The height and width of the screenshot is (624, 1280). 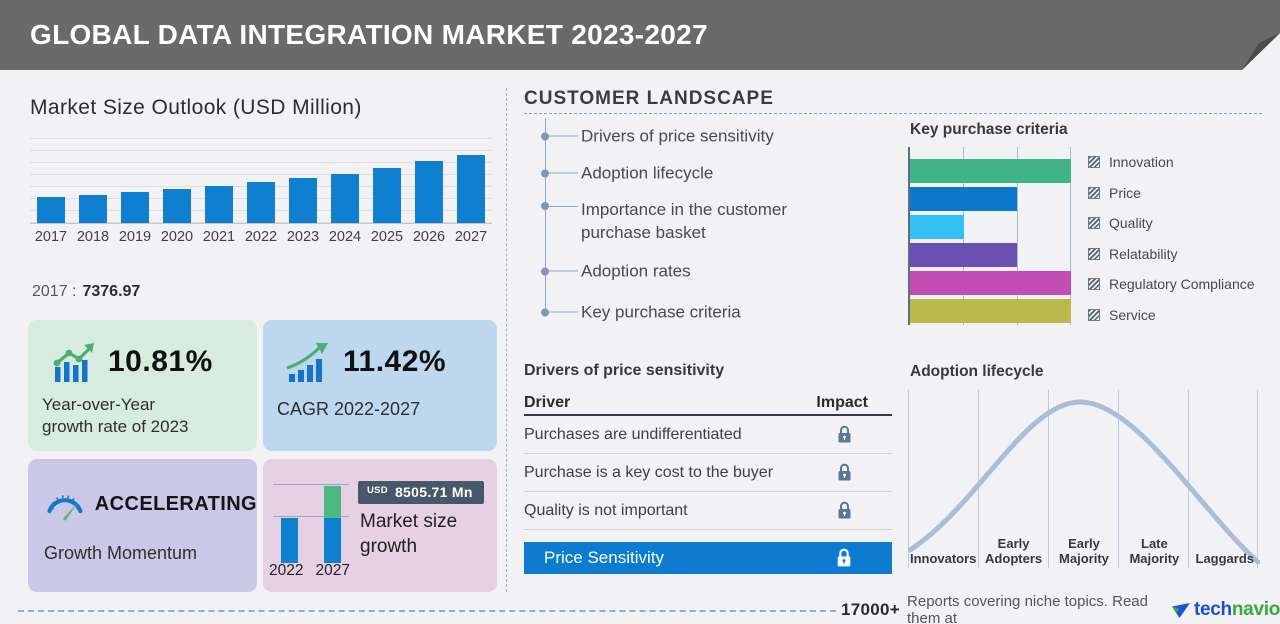 What do you see at coordinates (115, 426) in the screenshot?
I see `yoy-growth-desc-line2: growth rate of 2023` at bounding box center [115, 426].